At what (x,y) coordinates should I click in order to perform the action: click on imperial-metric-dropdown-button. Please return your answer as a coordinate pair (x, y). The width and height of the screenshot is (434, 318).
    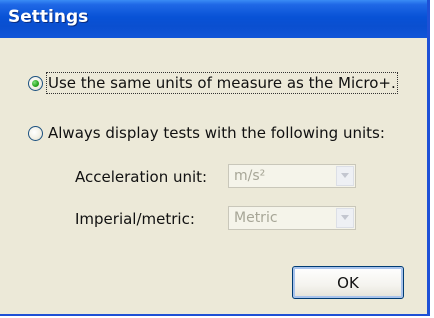
    Looking at the image, I should click on (345, 218).